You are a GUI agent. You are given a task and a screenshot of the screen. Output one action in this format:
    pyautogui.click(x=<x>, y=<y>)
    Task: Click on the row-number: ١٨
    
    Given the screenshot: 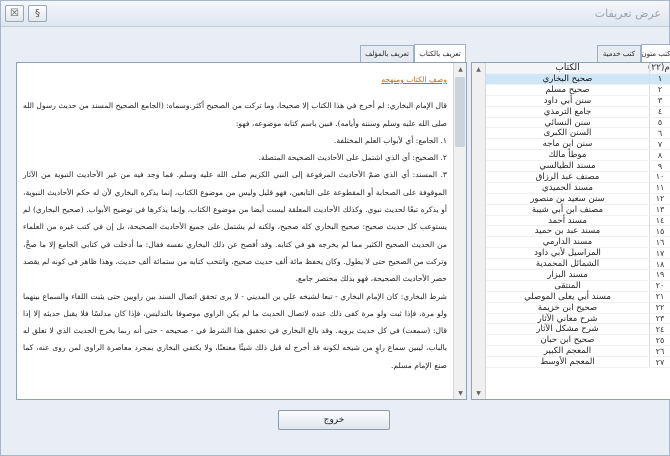 What is the action you would take?
    pyautogui.click(x=660, y=264)
    